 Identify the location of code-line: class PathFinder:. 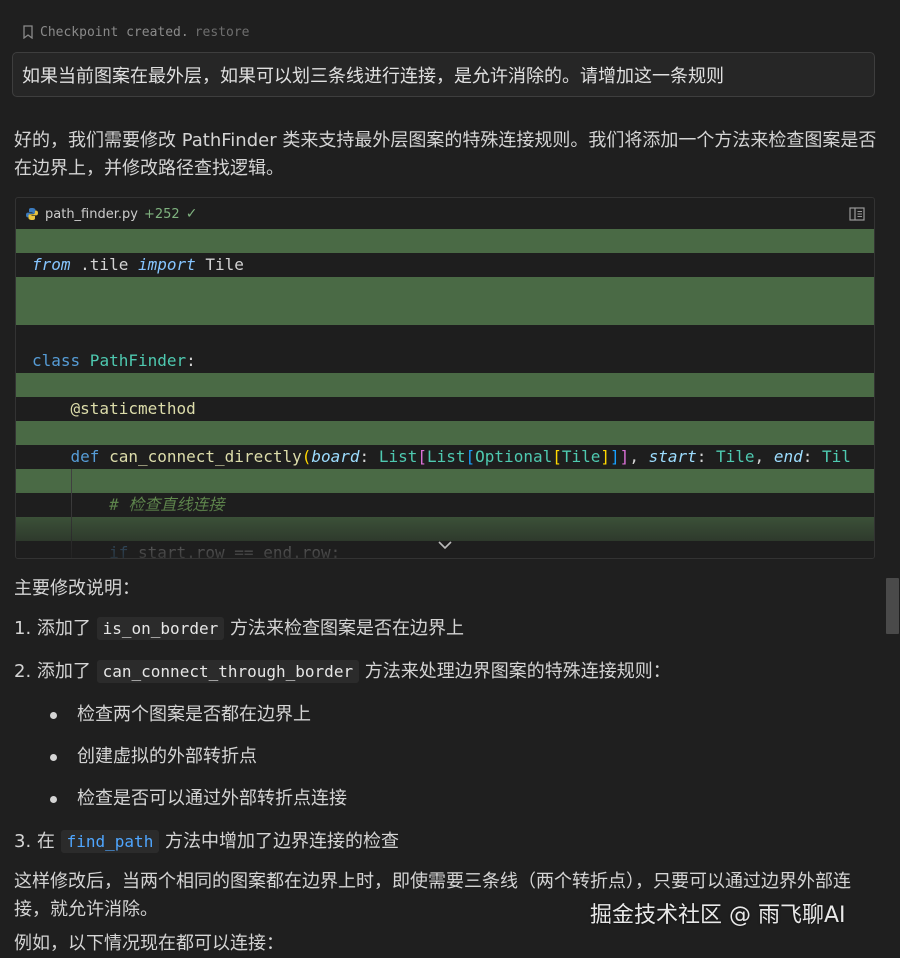
(114, 360).